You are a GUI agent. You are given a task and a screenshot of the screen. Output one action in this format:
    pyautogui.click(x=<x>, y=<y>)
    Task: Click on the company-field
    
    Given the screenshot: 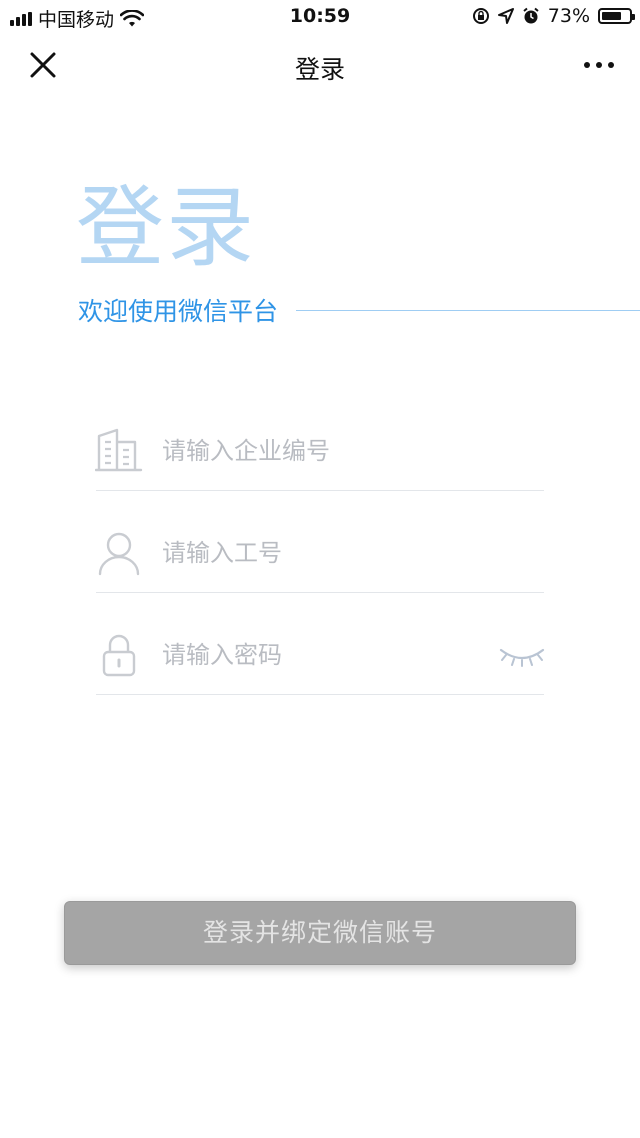 What is the action you would take?
    pyautogui.click(x=319, y=451)
    